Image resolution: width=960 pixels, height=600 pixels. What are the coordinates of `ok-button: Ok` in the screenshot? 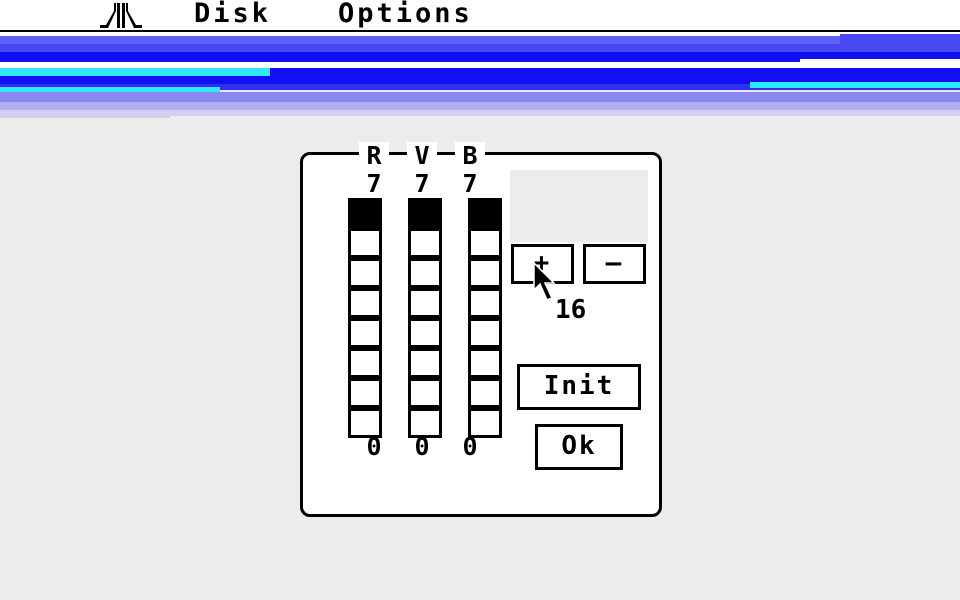 It's located at (579, 447).